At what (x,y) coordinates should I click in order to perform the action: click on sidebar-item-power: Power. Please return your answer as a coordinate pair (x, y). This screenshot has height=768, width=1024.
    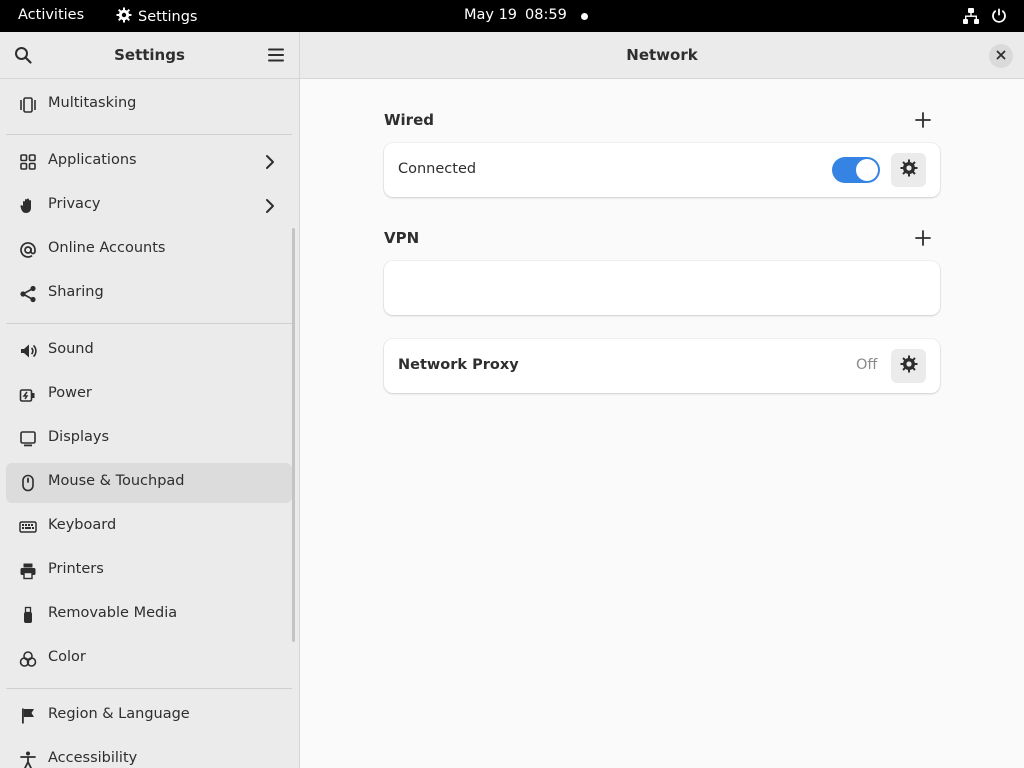
    Looking at the image, I should click on (149, 395).